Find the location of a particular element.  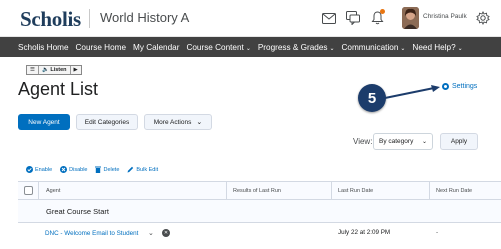

action-label: Delete is located at coordinates (111, 169).